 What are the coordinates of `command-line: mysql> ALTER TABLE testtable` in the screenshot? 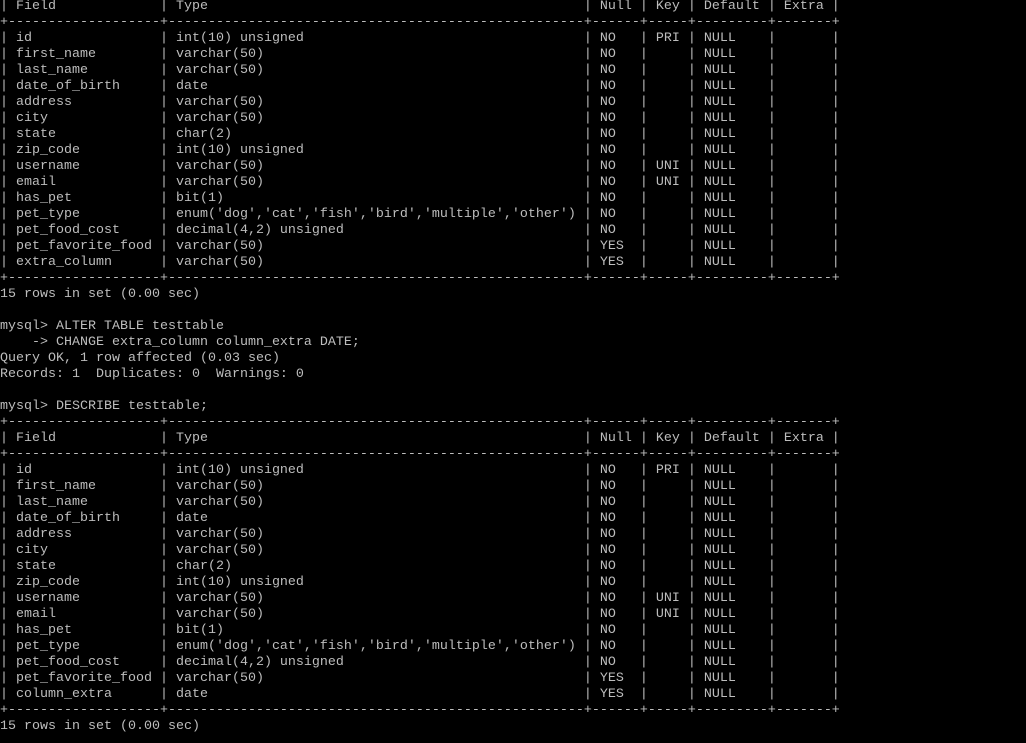 It's located at (112, 326).